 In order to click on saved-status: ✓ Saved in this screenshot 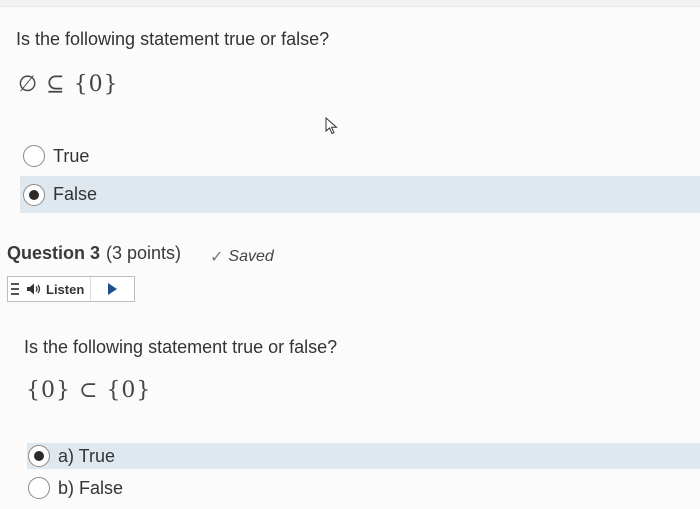, I will do `click(242, 257)`.